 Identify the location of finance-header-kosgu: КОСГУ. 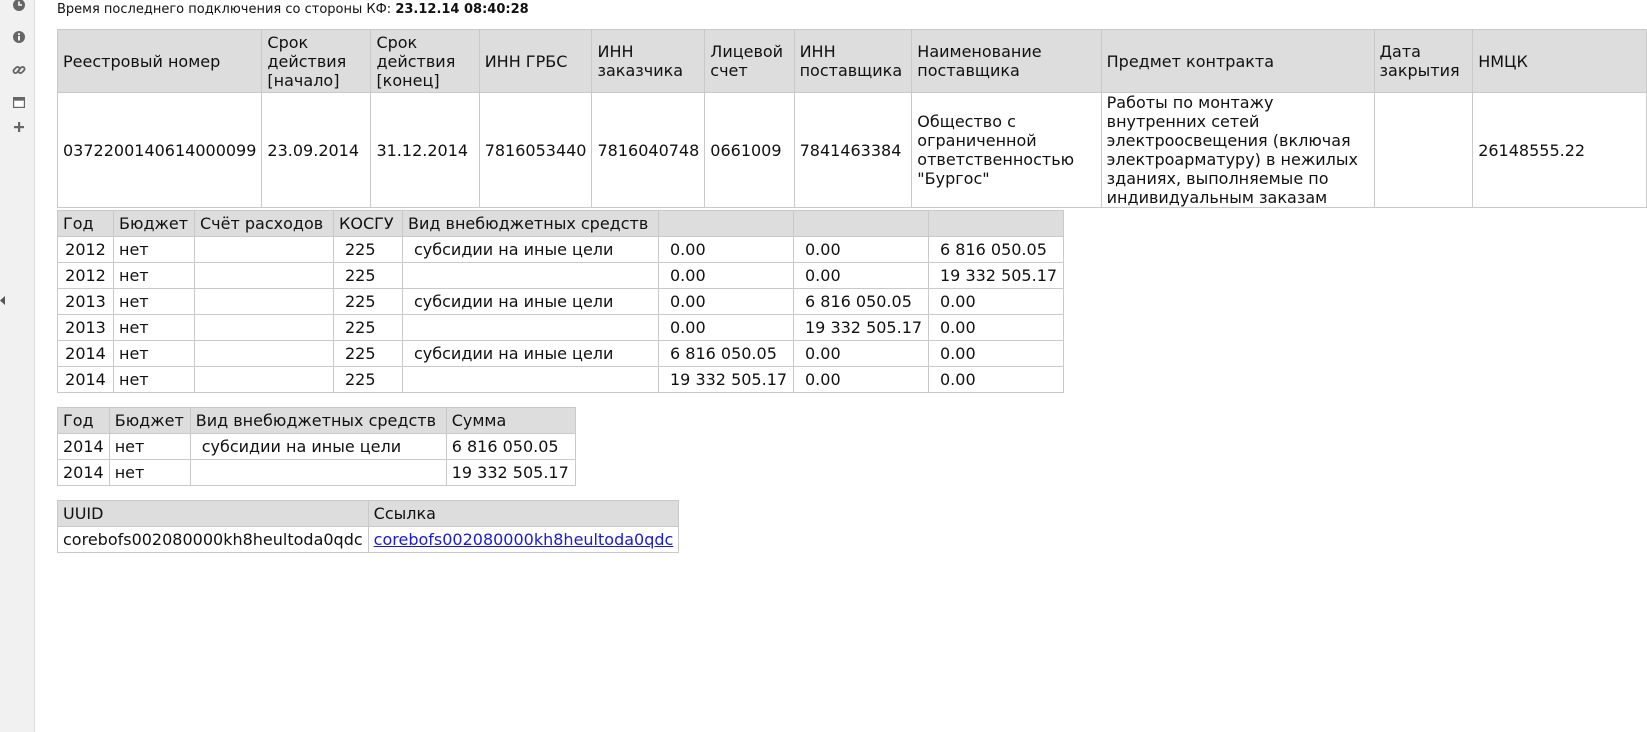
(368, 223).